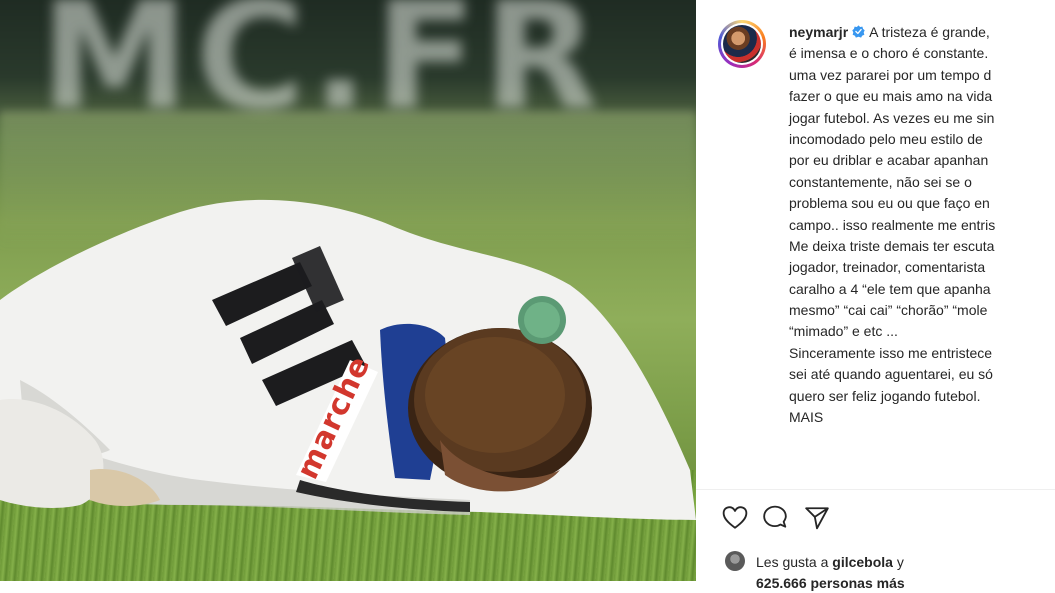 This screenshot has height=593, width=1055. Describe the element at coordinates (890, 288) in the screenshot. I see `caption-line: caralho a 4 “ele tem que apanha` at that location.